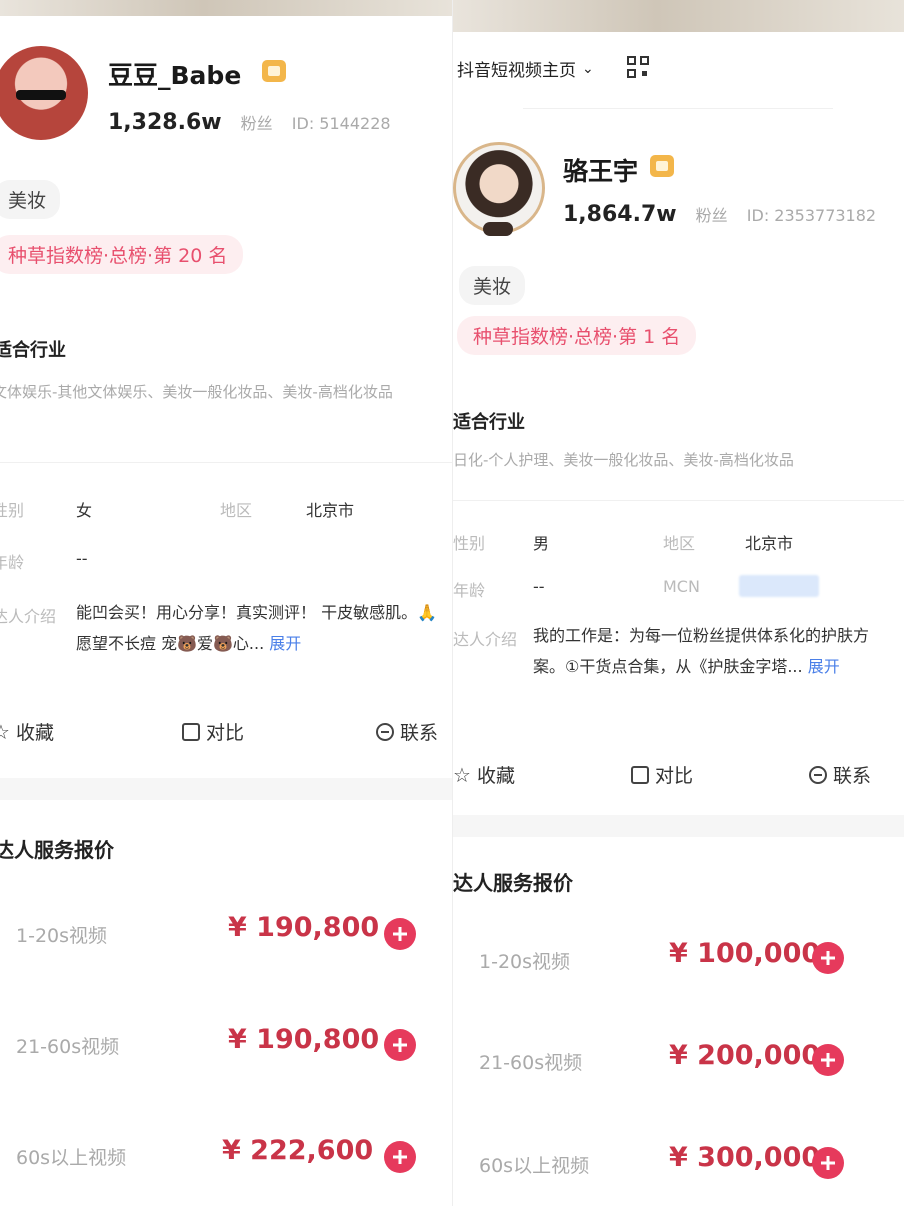  I want to click on nav-title: 抖音短视频主页, so click(516, 71).